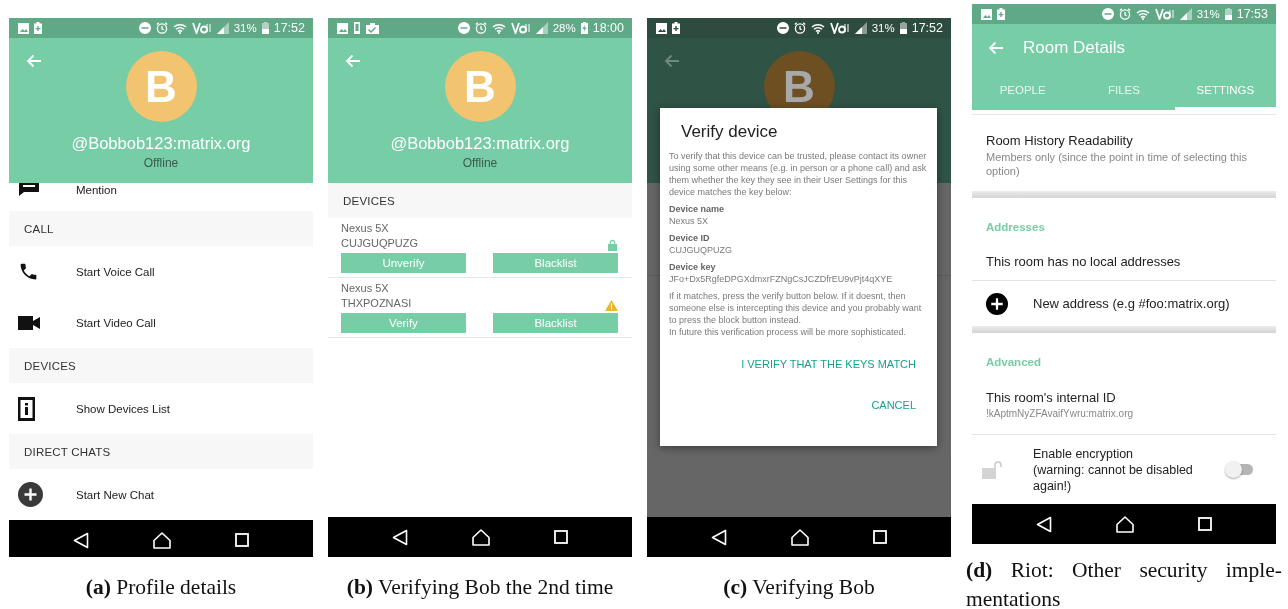 This screenshot has height=609, width=1288. What do you see at coordinates (608, 28) in the screenshot?
I see `clock-time: 18:00` at bounding box center [608, 28].